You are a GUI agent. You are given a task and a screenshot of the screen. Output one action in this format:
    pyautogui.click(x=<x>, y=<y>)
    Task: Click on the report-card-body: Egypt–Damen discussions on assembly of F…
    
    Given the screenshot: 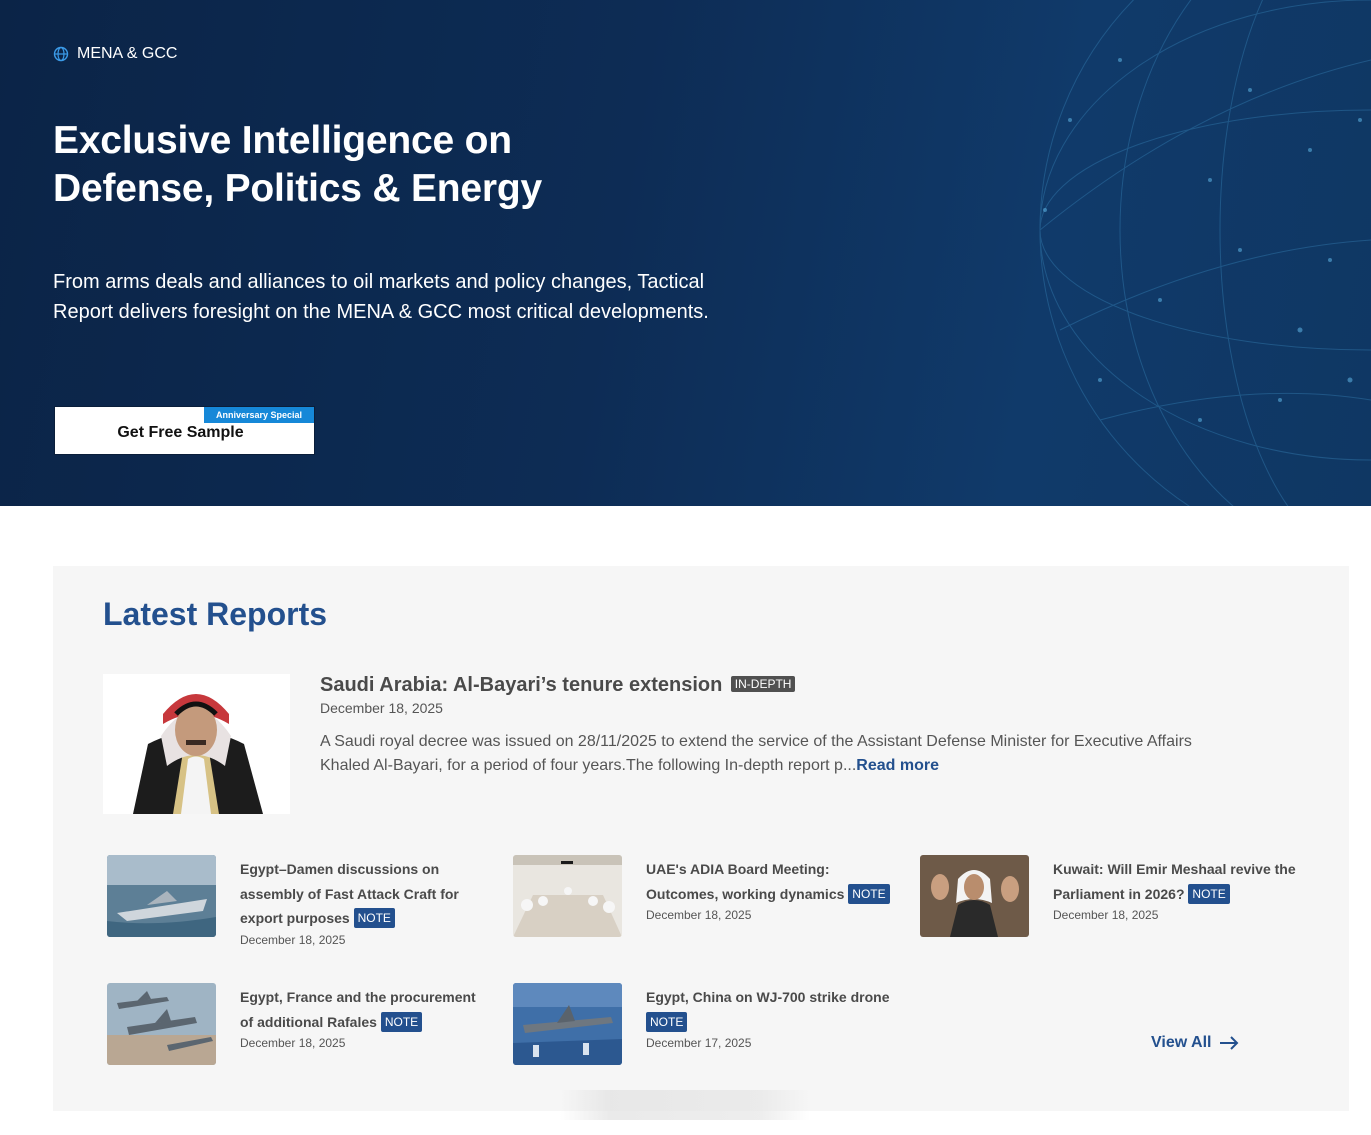 What is the action you would take?
    pyautogui.click(x=365, y=902)
    